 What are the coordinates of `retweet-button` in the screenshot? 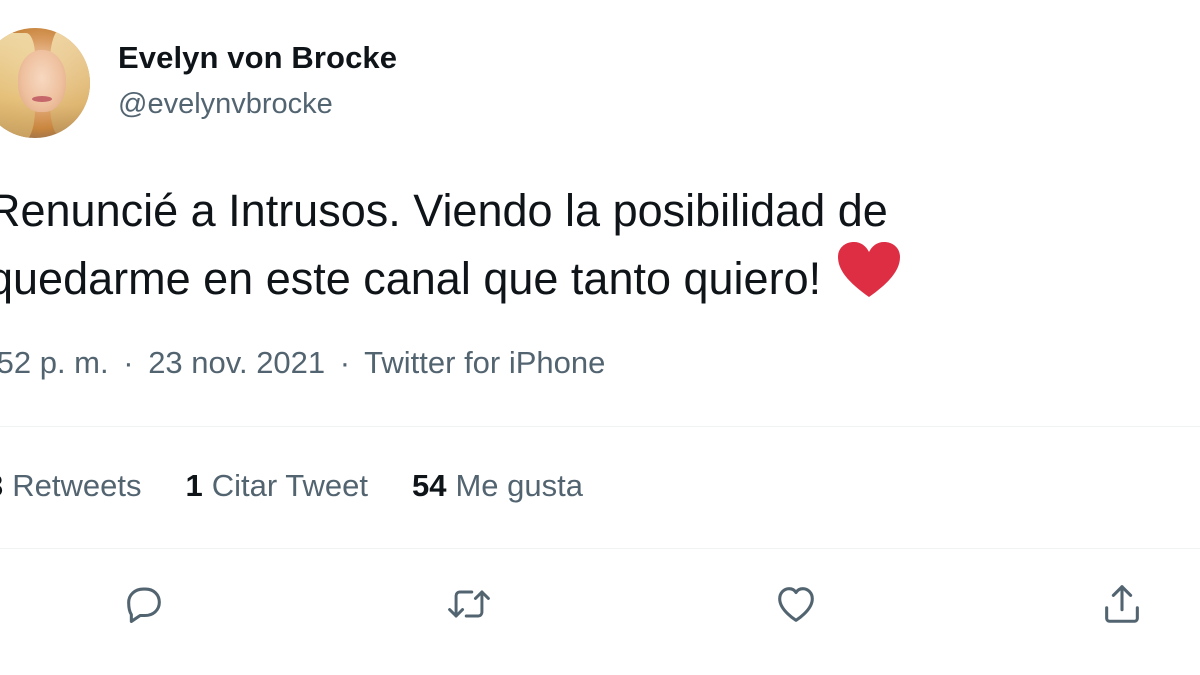 It's located at (469, 604).